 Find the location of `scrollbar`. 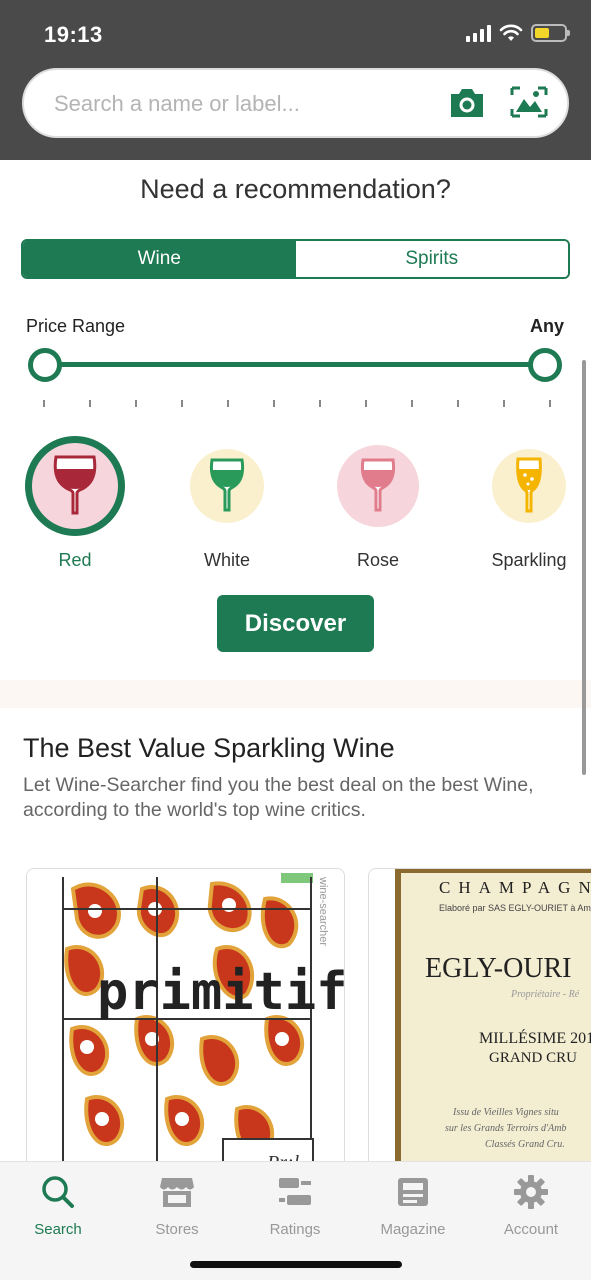

scrollbar is located at coordinates (584, 567).